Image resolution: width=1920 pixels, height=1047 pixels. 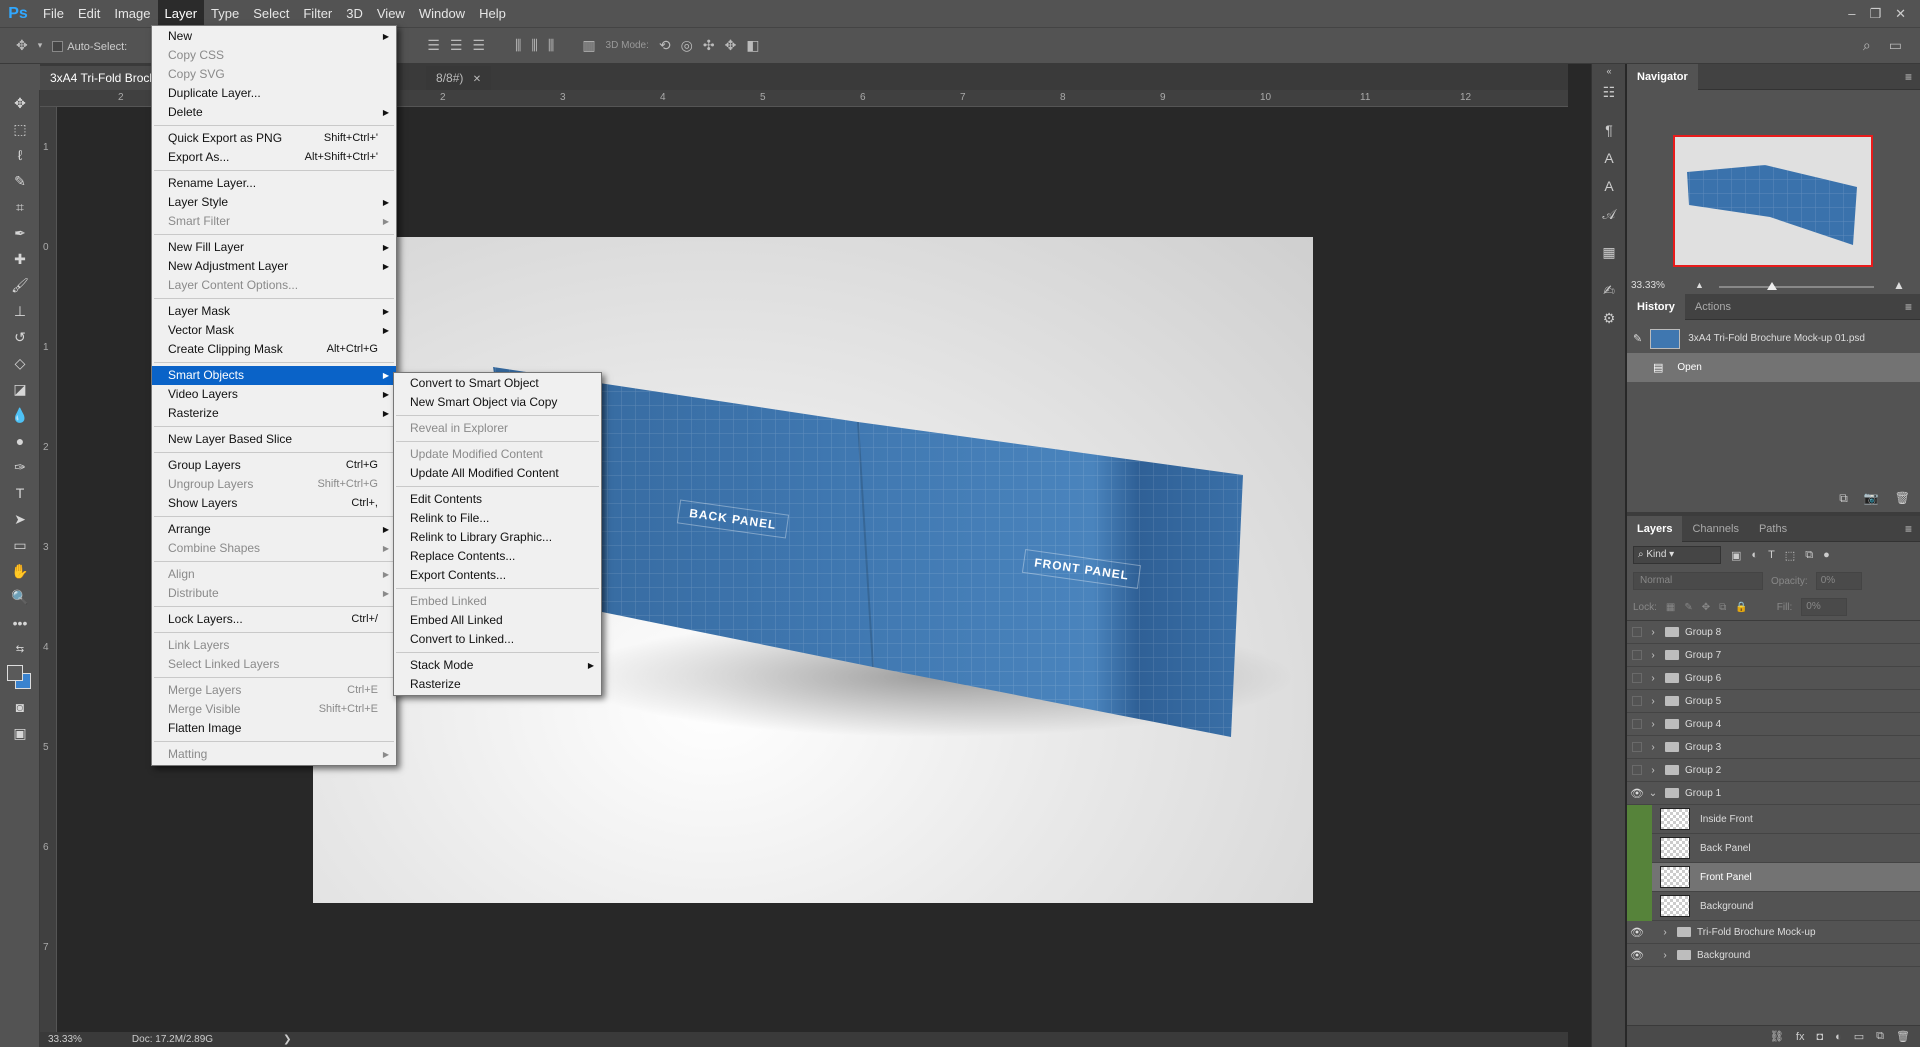 What do you see at coordinates (1609, 318) in the screenshot?
I see `tool-presets-icon: ⚙` at bounding box center [1609, 318].